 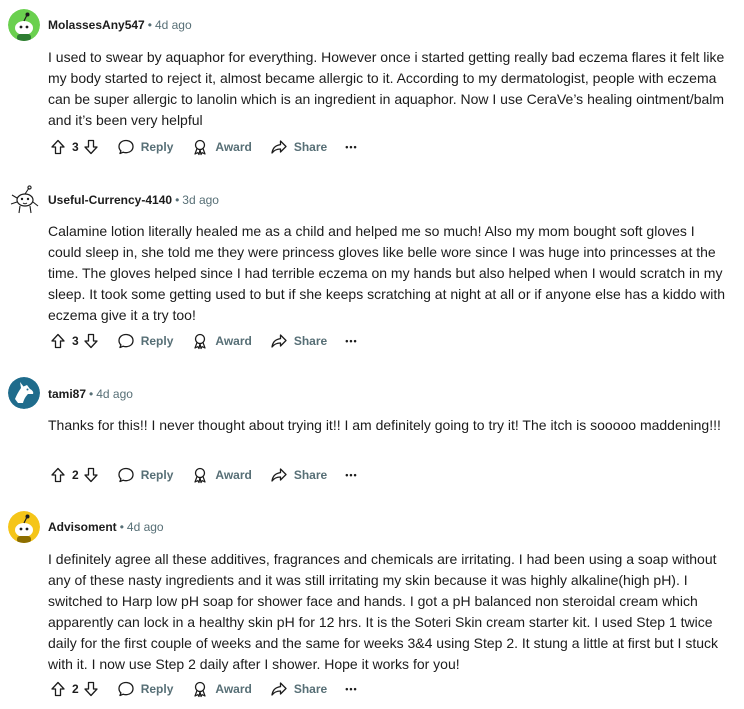 What do you see at coordinates (200, 200) in the screenshot?
I see `timestamp: 3d ago` at bounding box center [200, 200].